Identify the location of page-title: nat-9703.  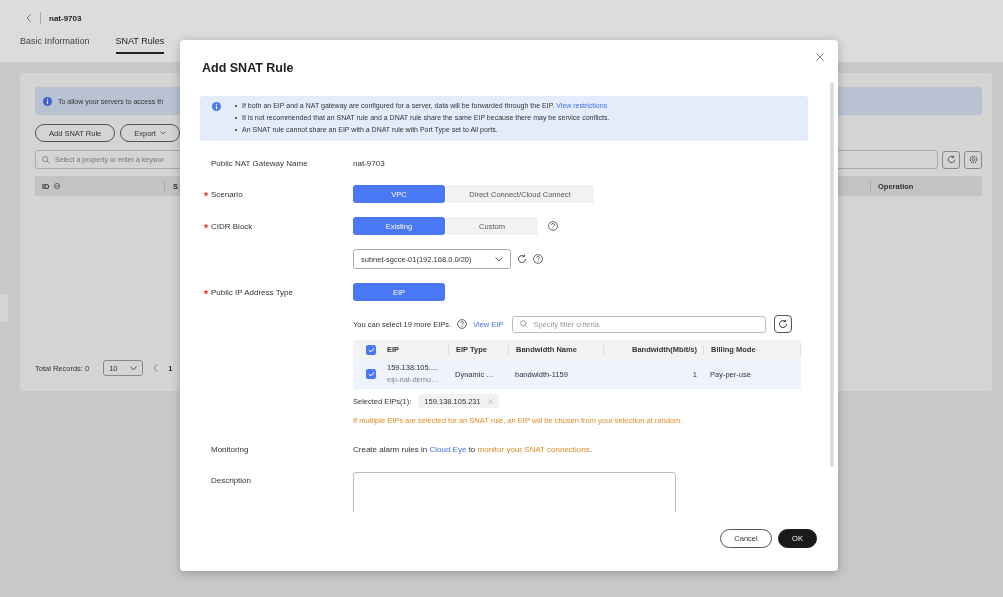
(65, 18).